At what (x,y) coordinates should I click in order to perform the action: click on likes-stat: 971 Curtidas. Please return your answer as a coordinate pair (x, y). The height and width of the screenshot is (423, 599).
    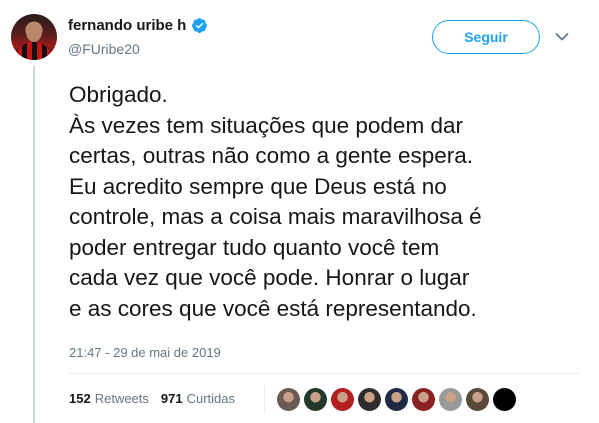
    Looking at the image, I should click on (198, 398).